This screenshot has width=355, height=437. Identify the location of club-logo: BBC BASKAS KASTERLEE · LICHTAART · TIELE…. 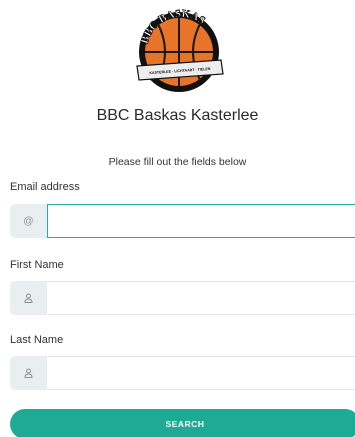
(180, 50).